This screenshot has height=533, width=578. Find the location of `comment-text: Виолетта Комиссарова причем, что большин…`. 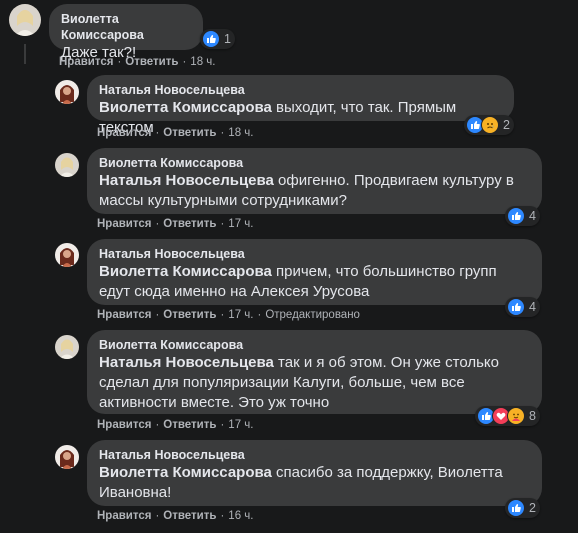

comment-text: Виолетта Комиссарова причем, что большин… is located at coordinates (298, 281).